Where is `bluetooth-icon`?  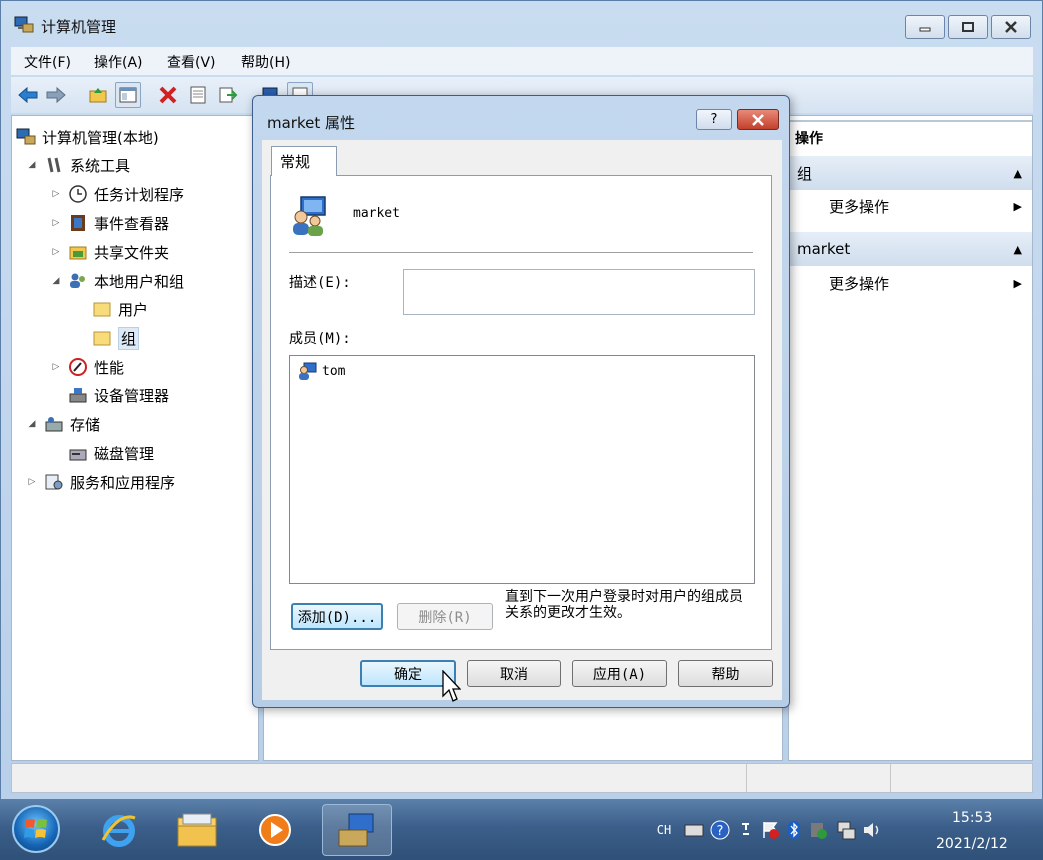
bluetooth-icon is located at coordinates (794, 830).